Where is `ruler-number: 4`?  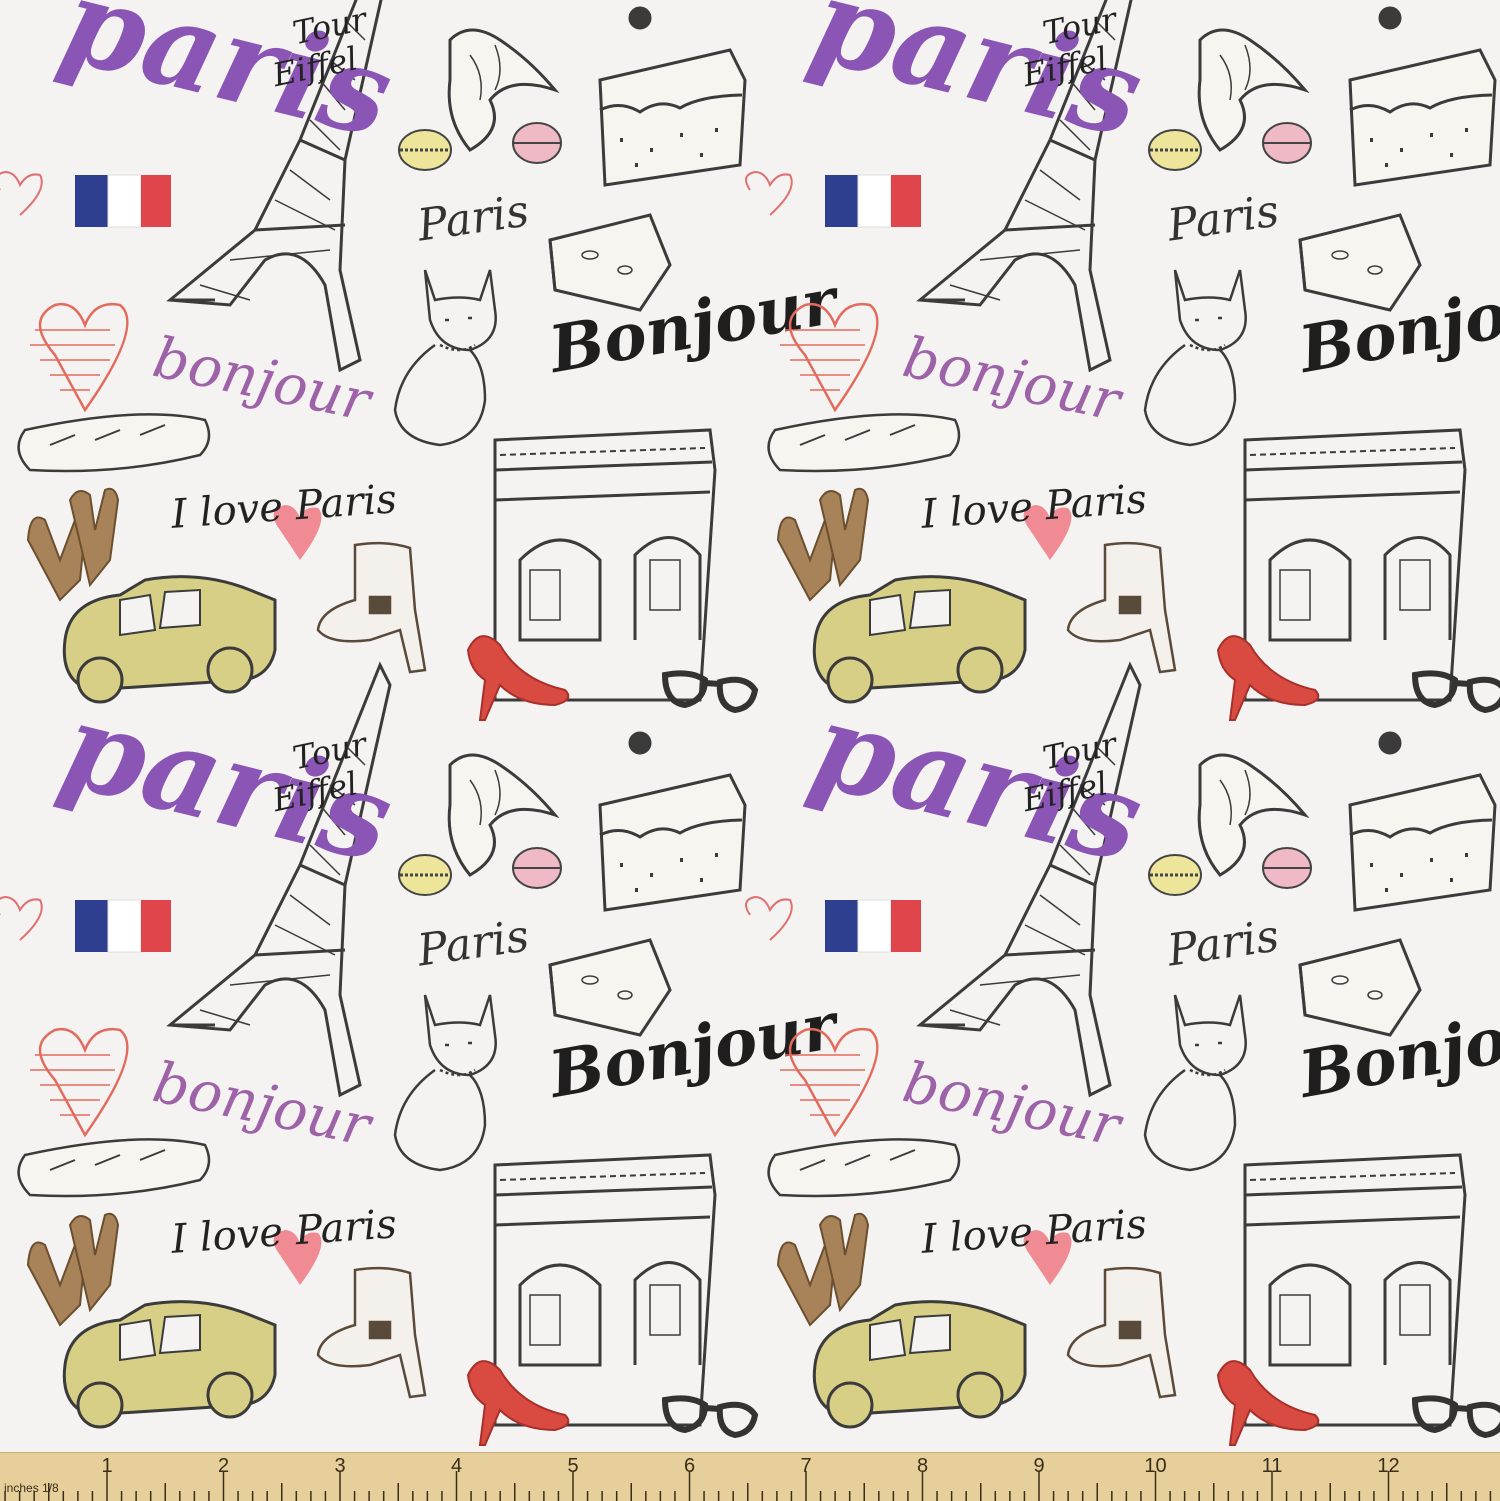
ruler-number: 4 is located at coordinates (456, 1466).